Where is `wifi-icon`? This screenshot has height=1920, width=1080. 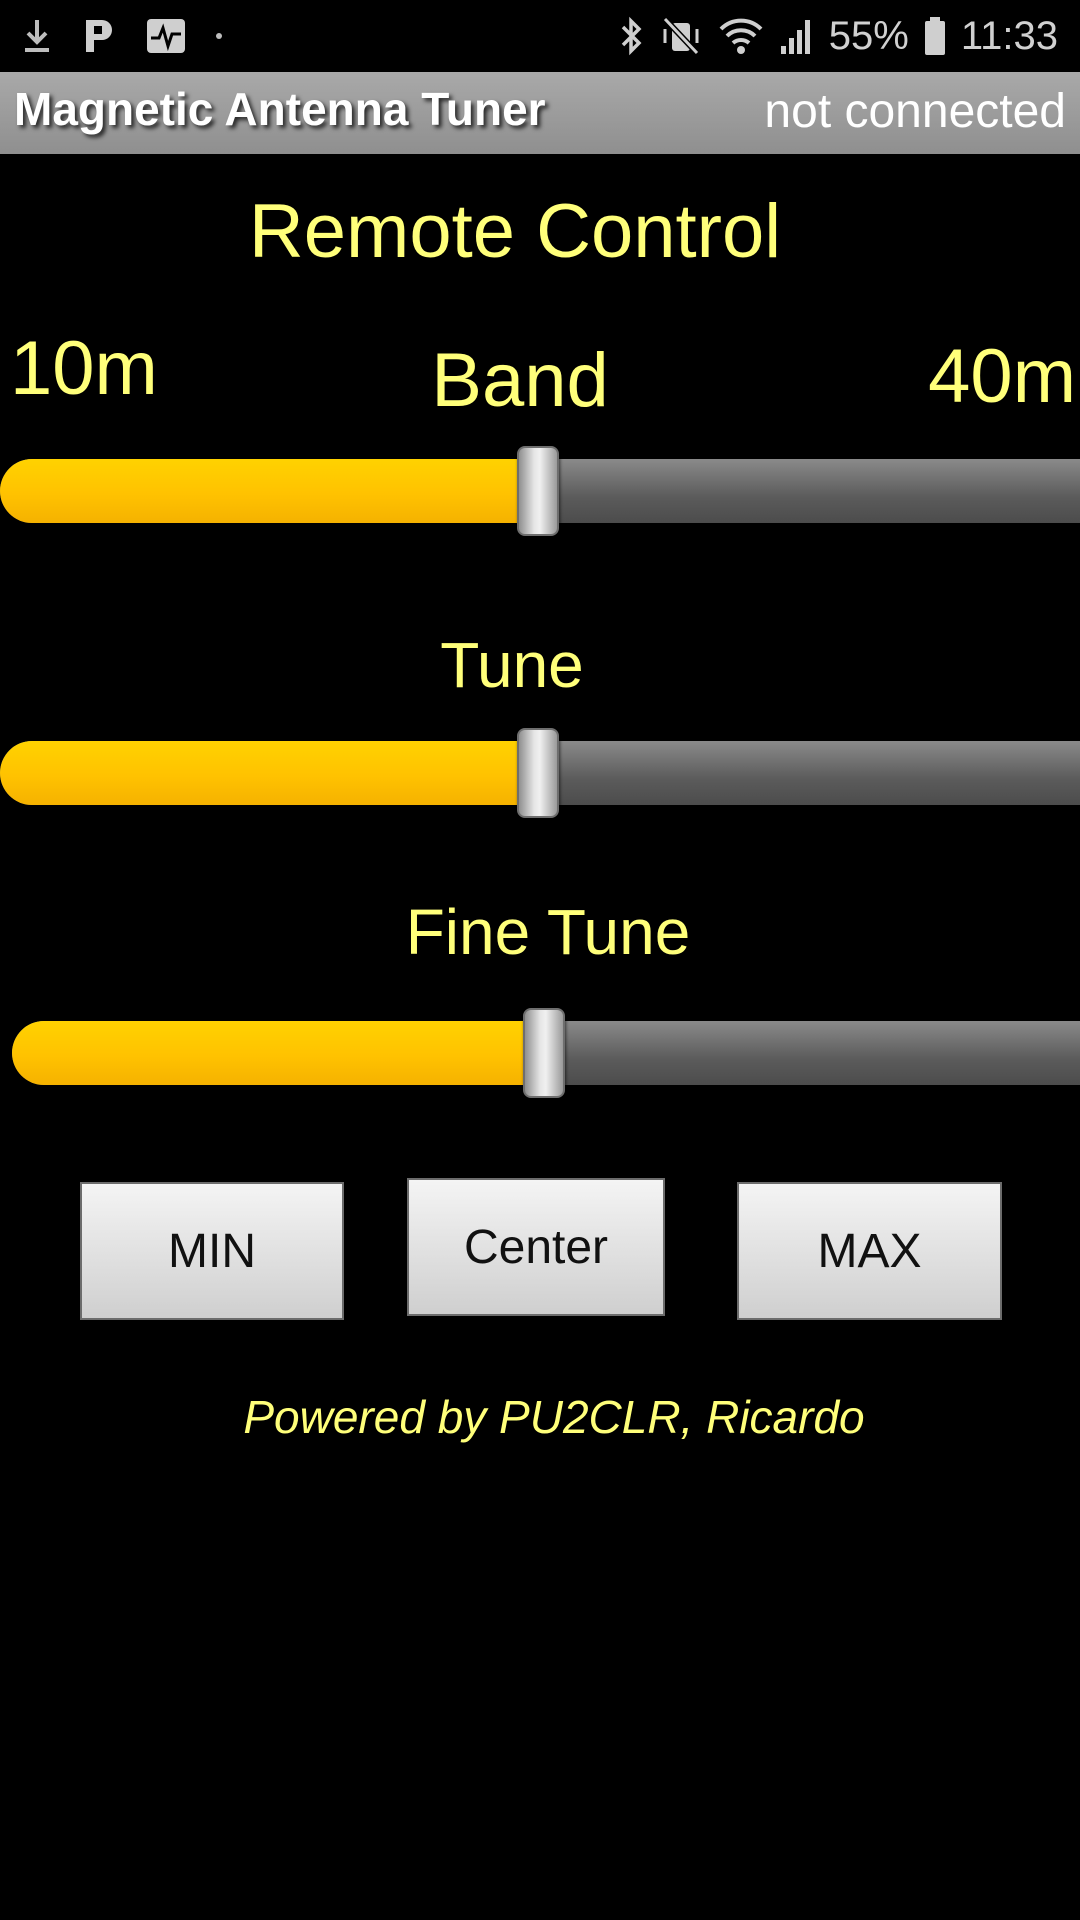 wifi-icon is located at coordinates (741, 36).